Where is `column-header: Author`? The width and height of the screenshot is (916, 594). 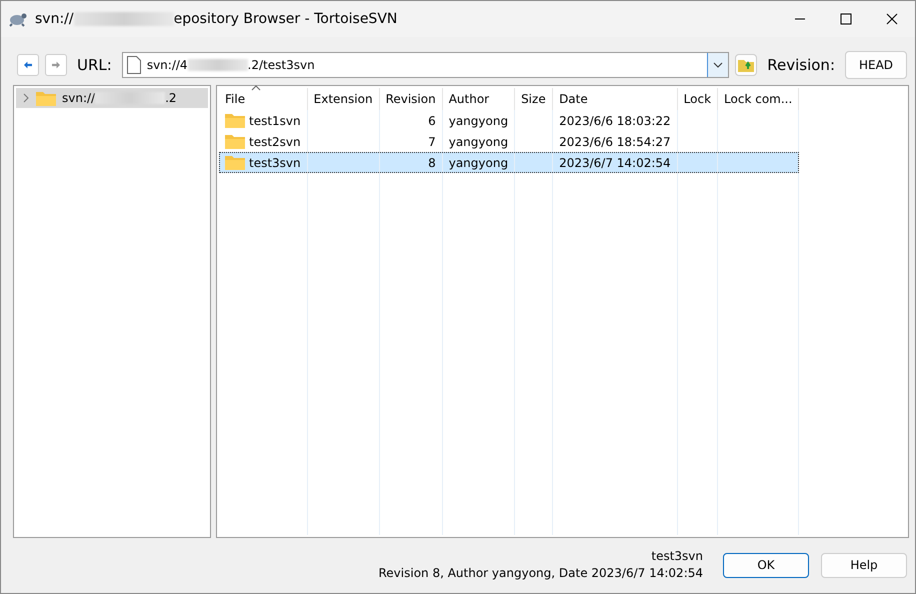
column-header: Author is located at coordinates (478, 99).